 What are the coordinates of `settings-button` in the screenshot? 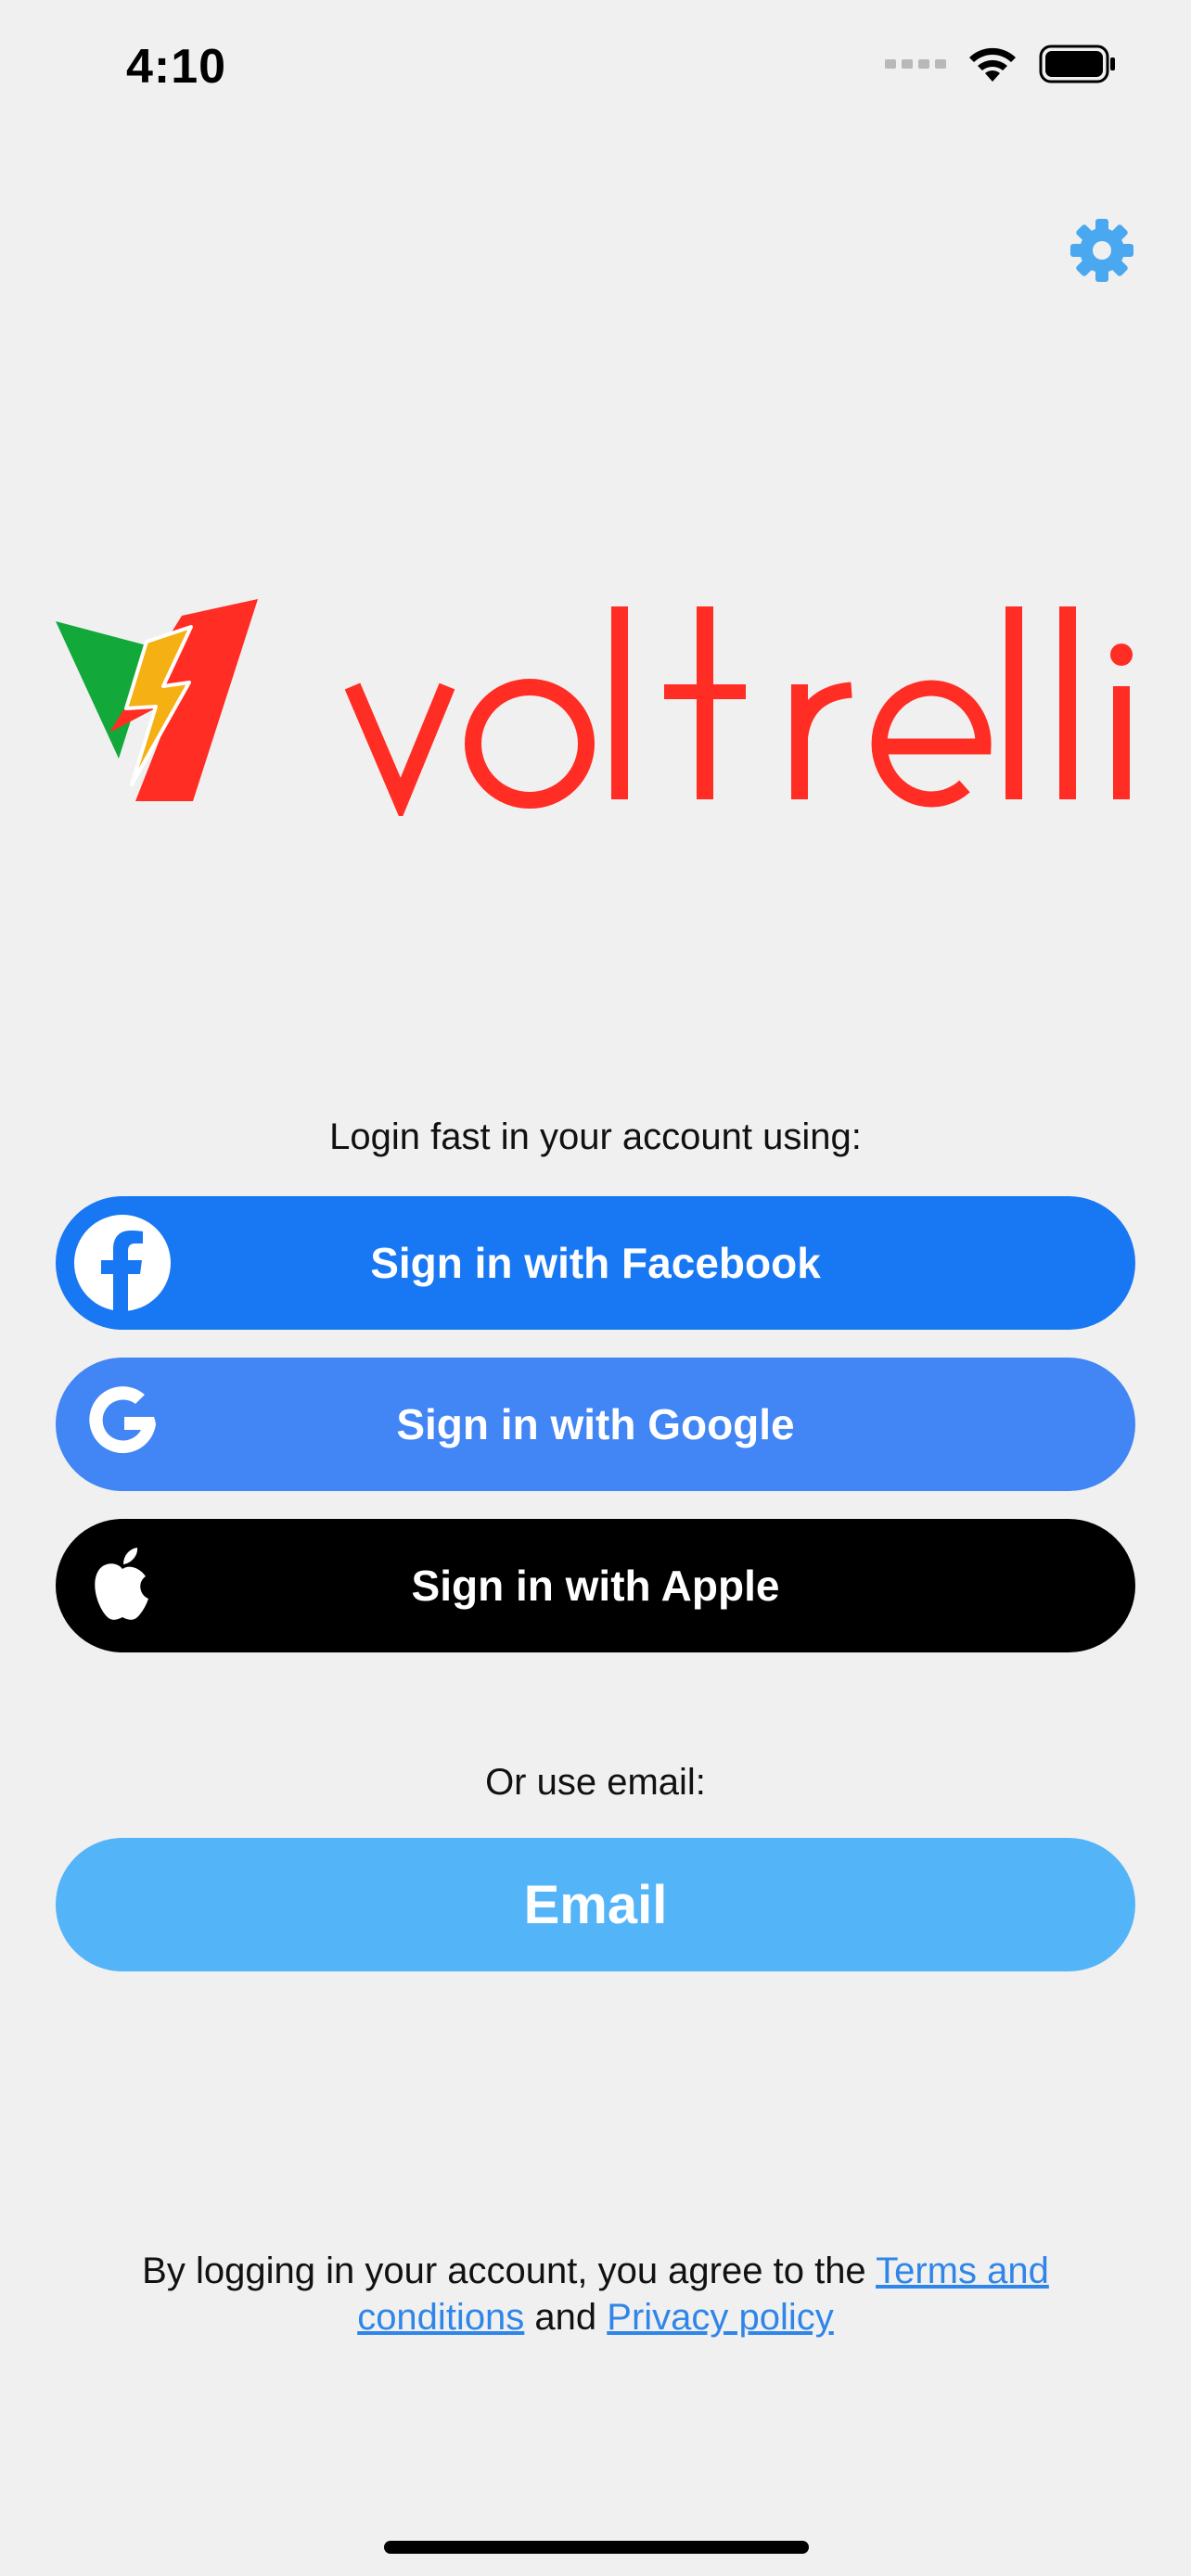 It's located at (1102, 251).